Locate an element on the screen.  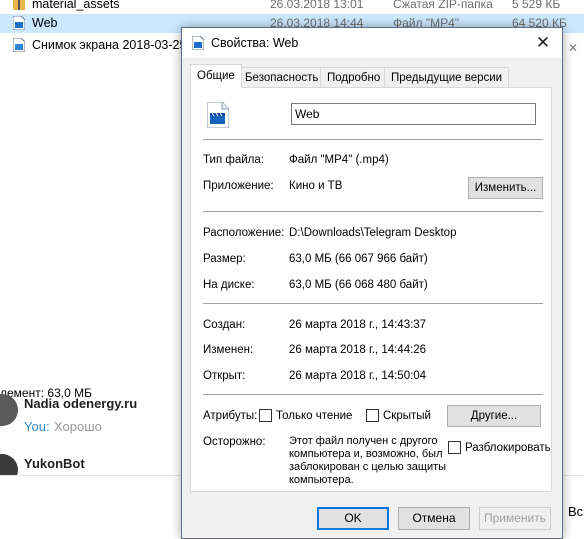
attributes-label: Атрибуты: is located at coordinates (230, 416).